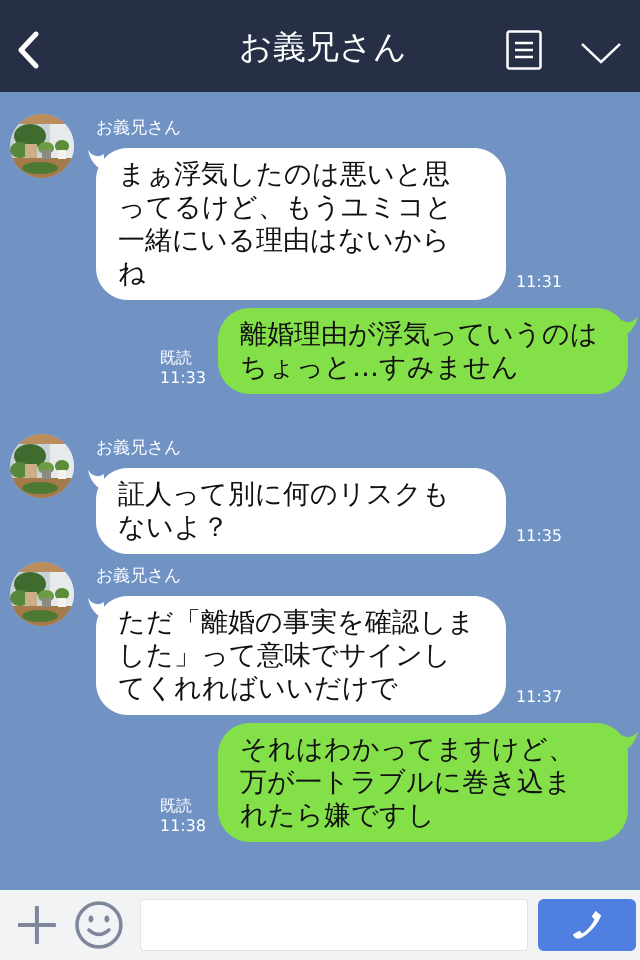  What do you see at coordinates (539, 536) in the screenshot?
I see `message-time: 11:35` at bounding box center [539, 536].